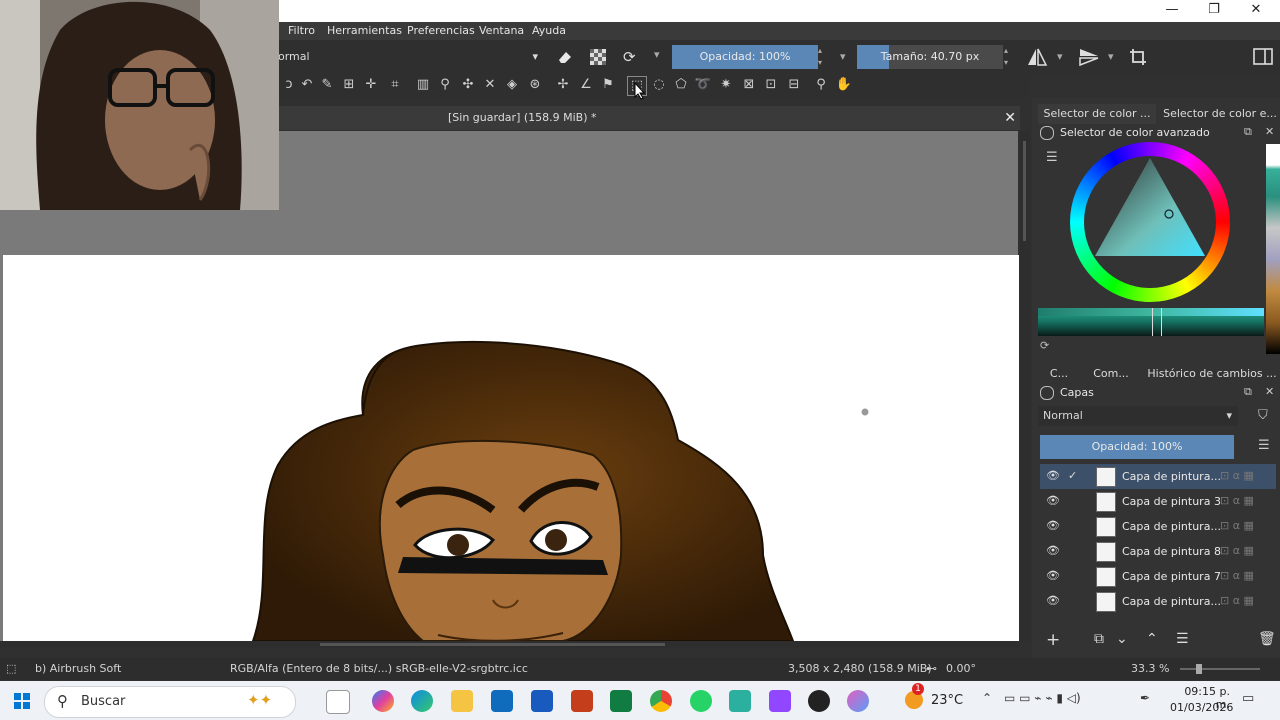 Image resolution: width=1280 pixels, height=720 pixels. I want to click on panel-layout-icon, so click(1263, 57).